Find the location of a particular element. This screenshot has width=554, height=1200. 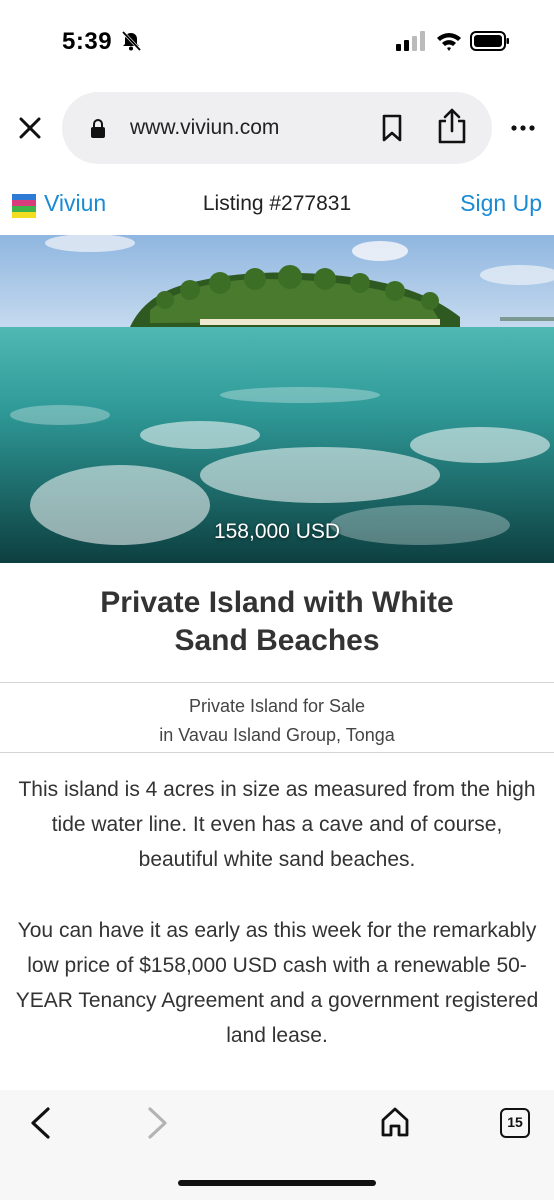

home-indicator is located at coordinates (277, 1183).